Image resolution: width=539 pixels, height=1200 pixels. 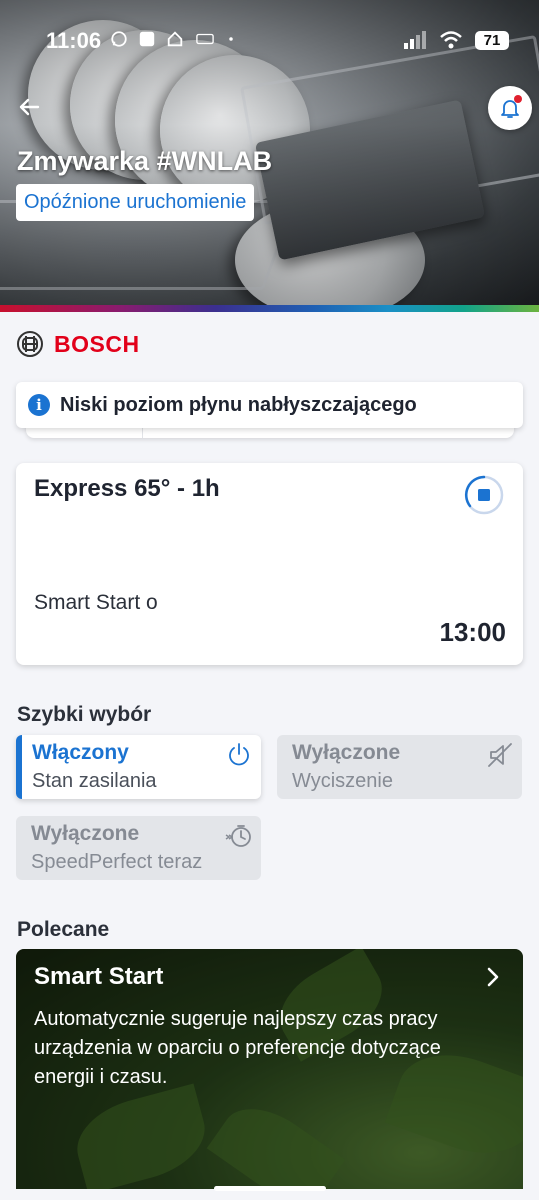 What do you see at coordinates (94, 781) in the screenshot?
I see `tile-label: Stan zasilania` at bounding box center [94, 781].